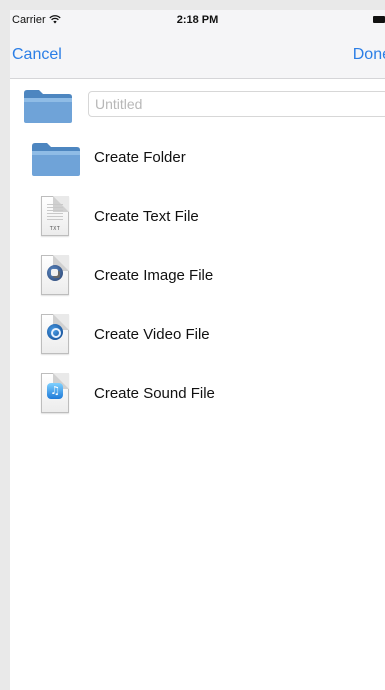  I want to click on text-file-icon: TXT, so click(55, 216).